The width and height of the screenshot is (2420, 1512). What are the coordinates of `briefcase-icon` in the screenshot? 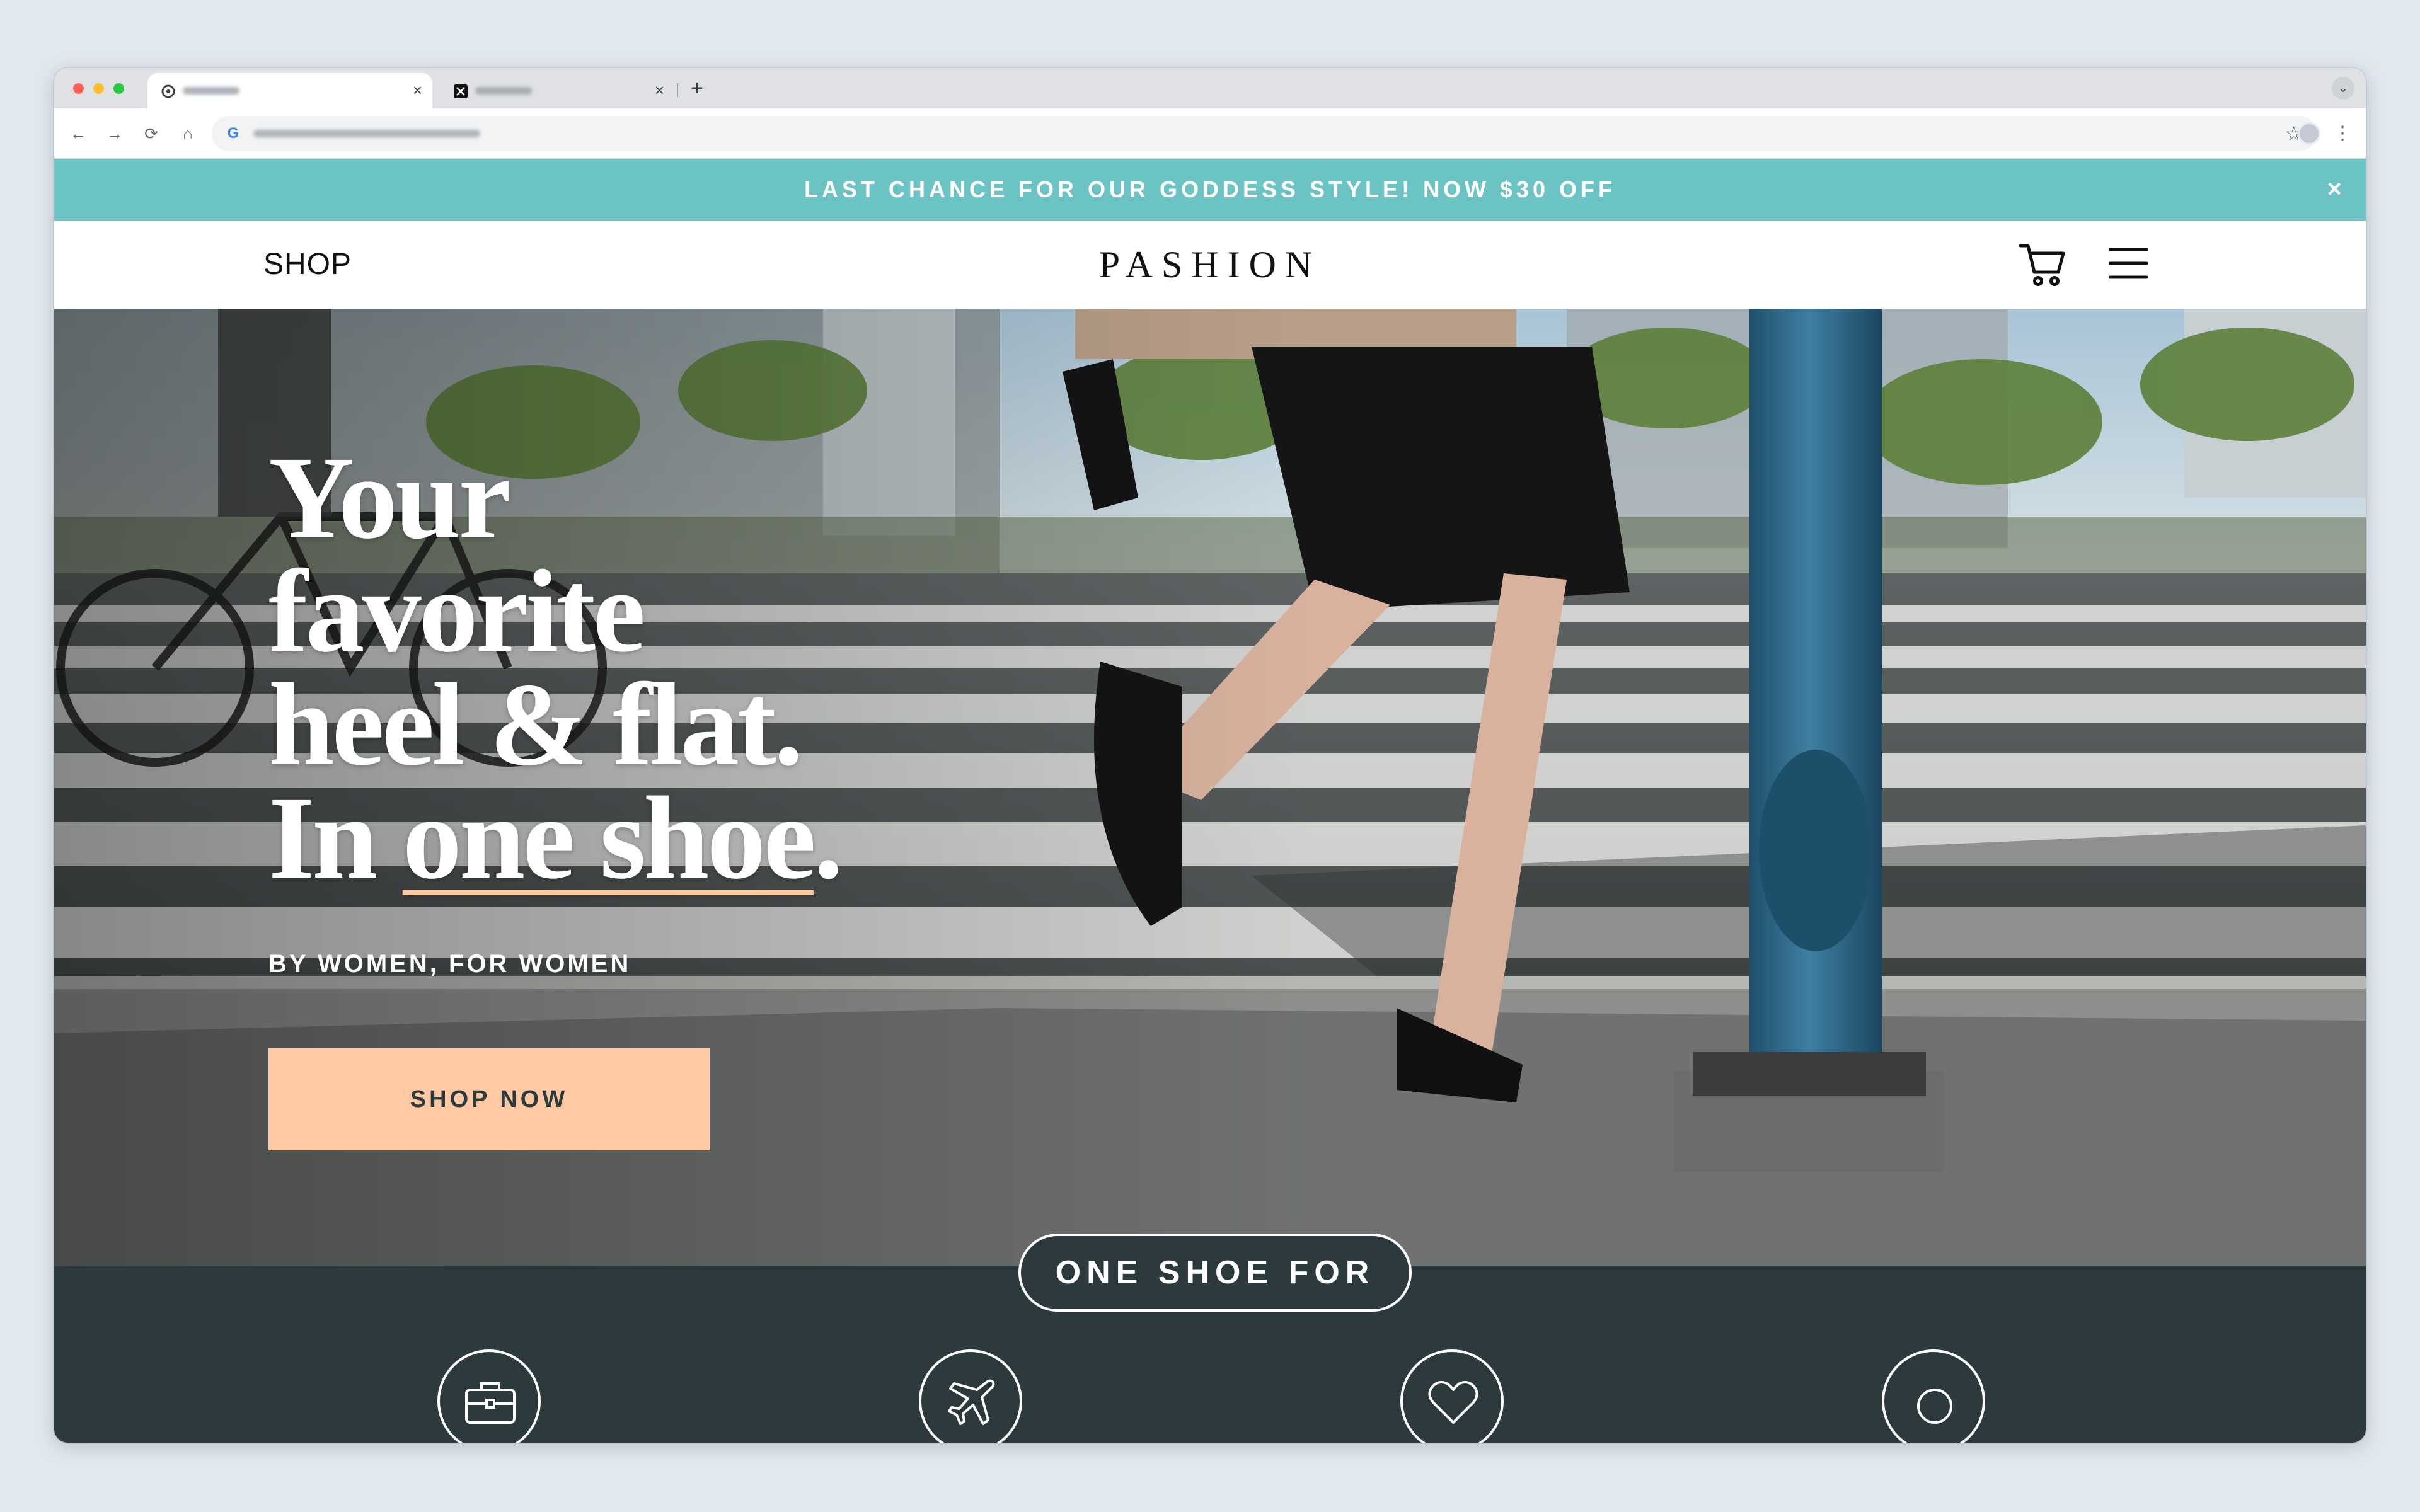 It's located at (490, 1403).